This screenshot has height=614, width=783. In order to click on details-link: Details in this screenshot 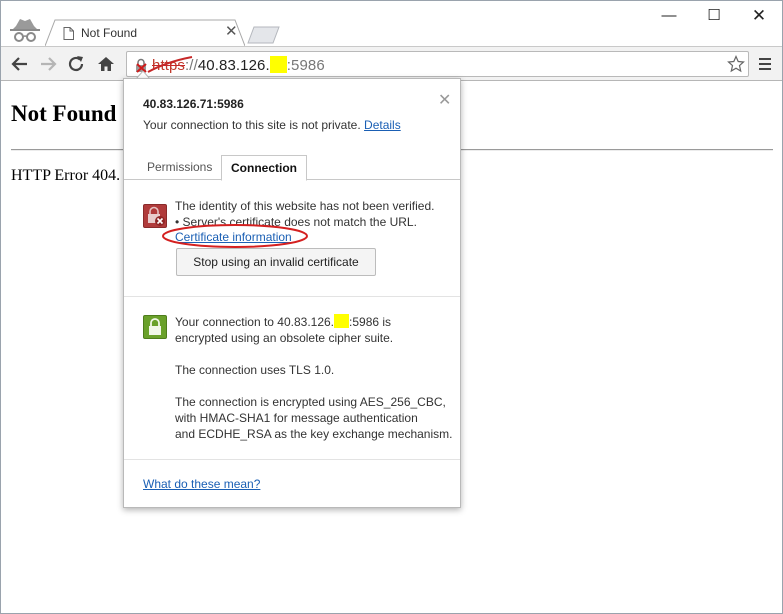, I will do `click(382, 125)`.